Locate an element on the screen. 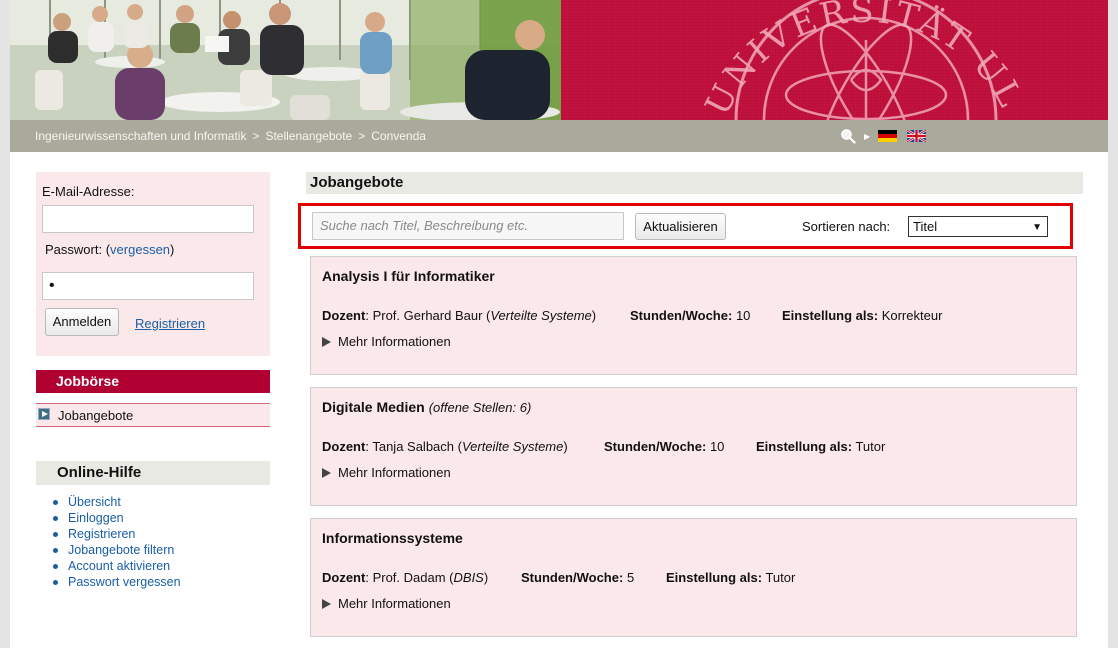 The height and width of the screenshot is (648, 1118). help-link-forgot: Passwort vergessen is located at coordinates (124, 582).